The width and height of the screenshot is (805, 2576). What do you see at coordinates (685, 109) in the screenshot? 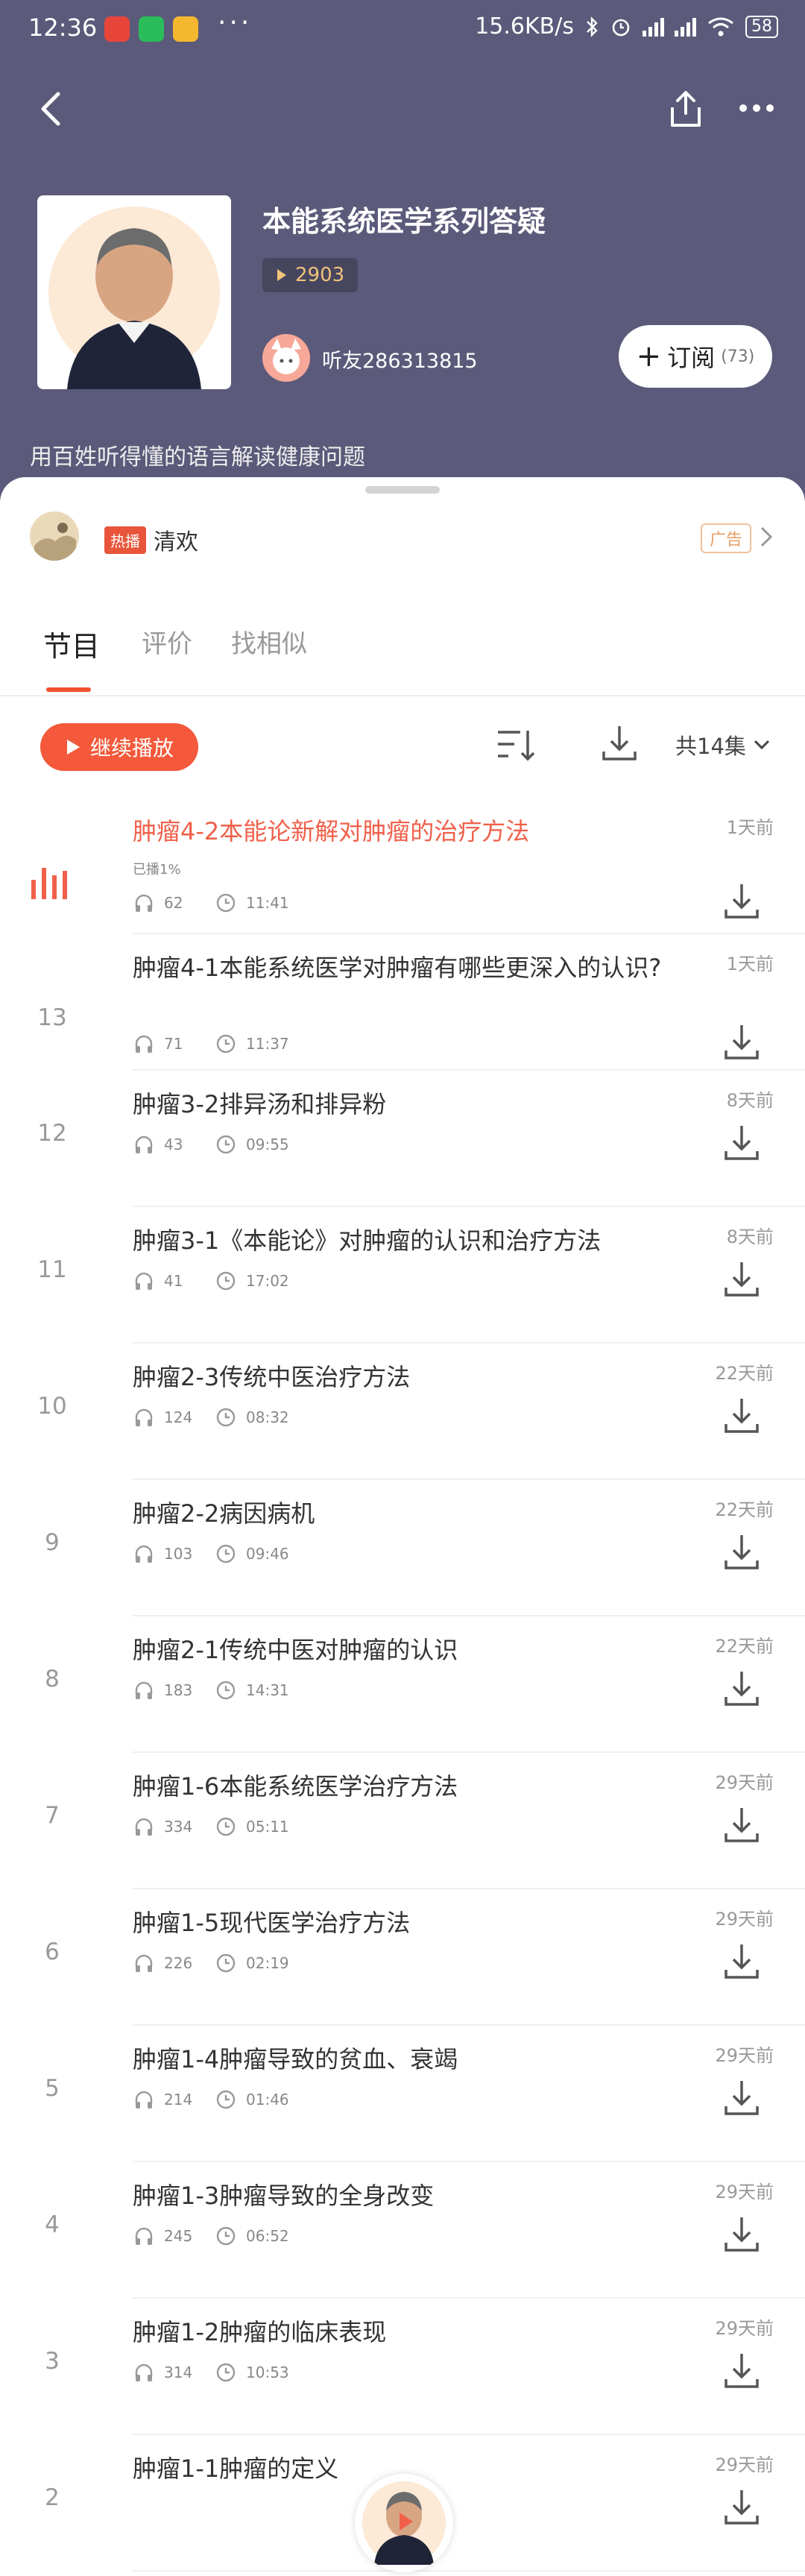
I see `share-icon` at bounding box center [685, 109].